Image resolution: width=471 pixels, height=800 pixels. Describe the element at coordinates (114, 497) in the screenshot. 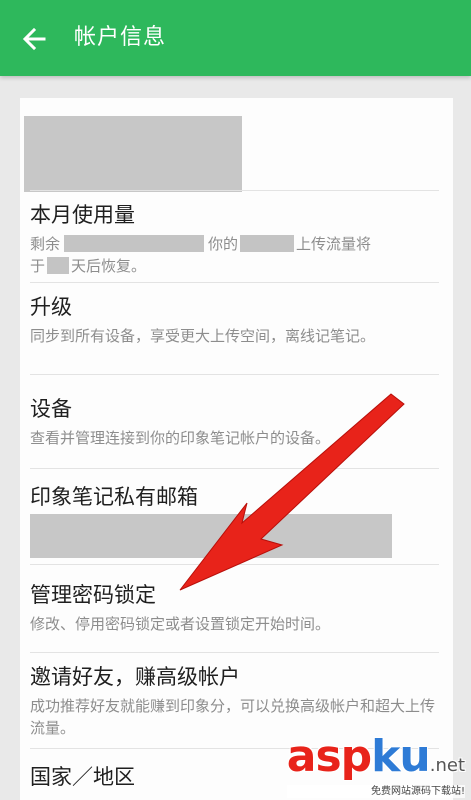

I see `item-title: 印象笔记私有邮箱` at that location.